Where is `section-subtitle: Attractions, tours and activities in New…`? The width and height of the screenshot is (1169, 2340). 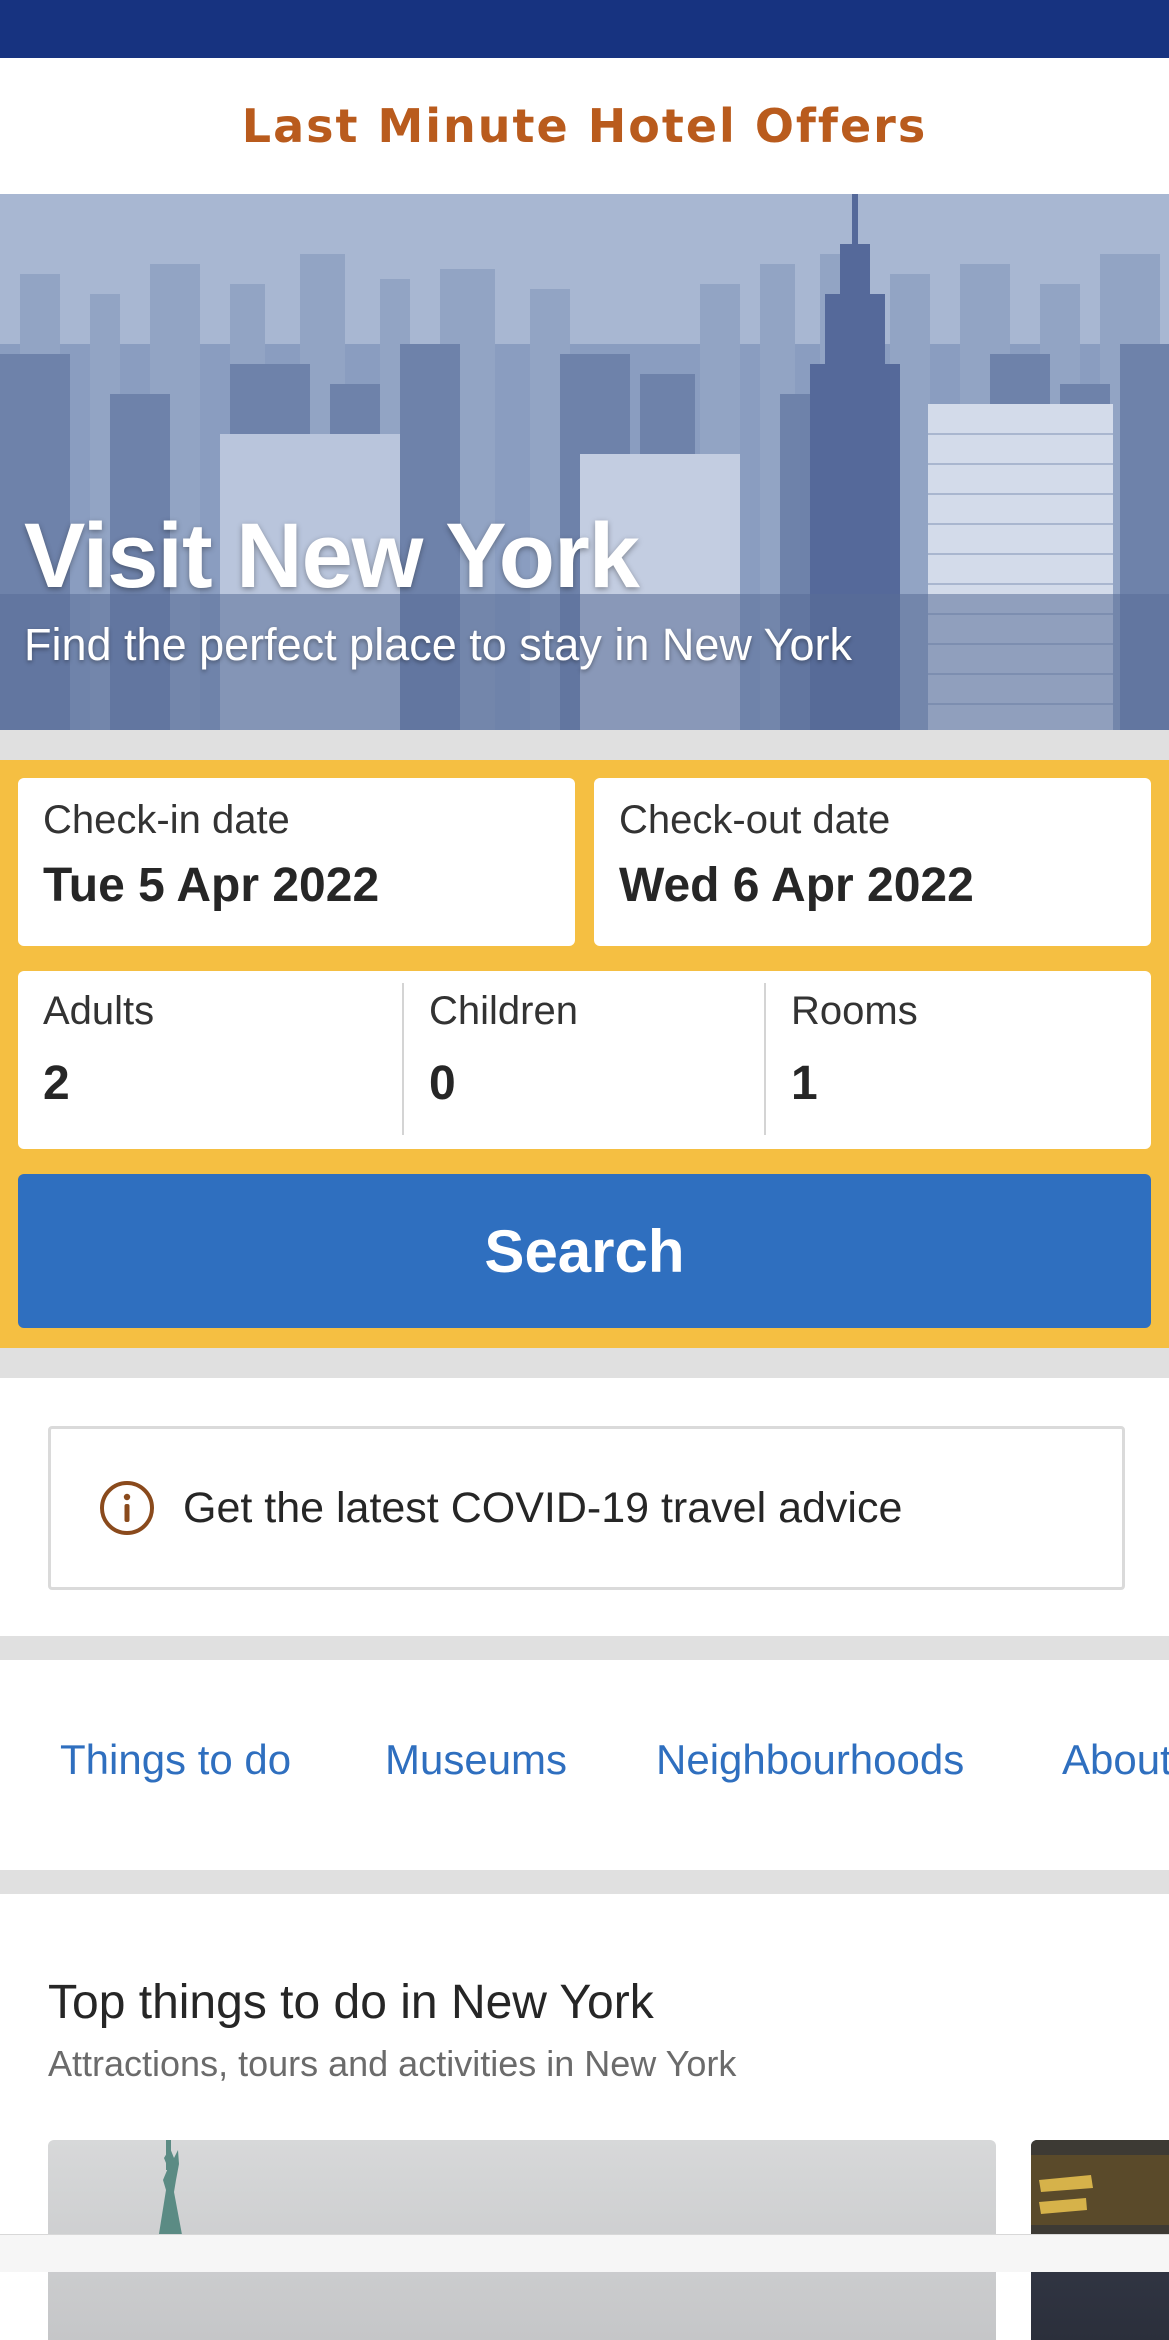 section-subtitle: Attractions, tours and activities in New… is located at coordinates (392, 2063).